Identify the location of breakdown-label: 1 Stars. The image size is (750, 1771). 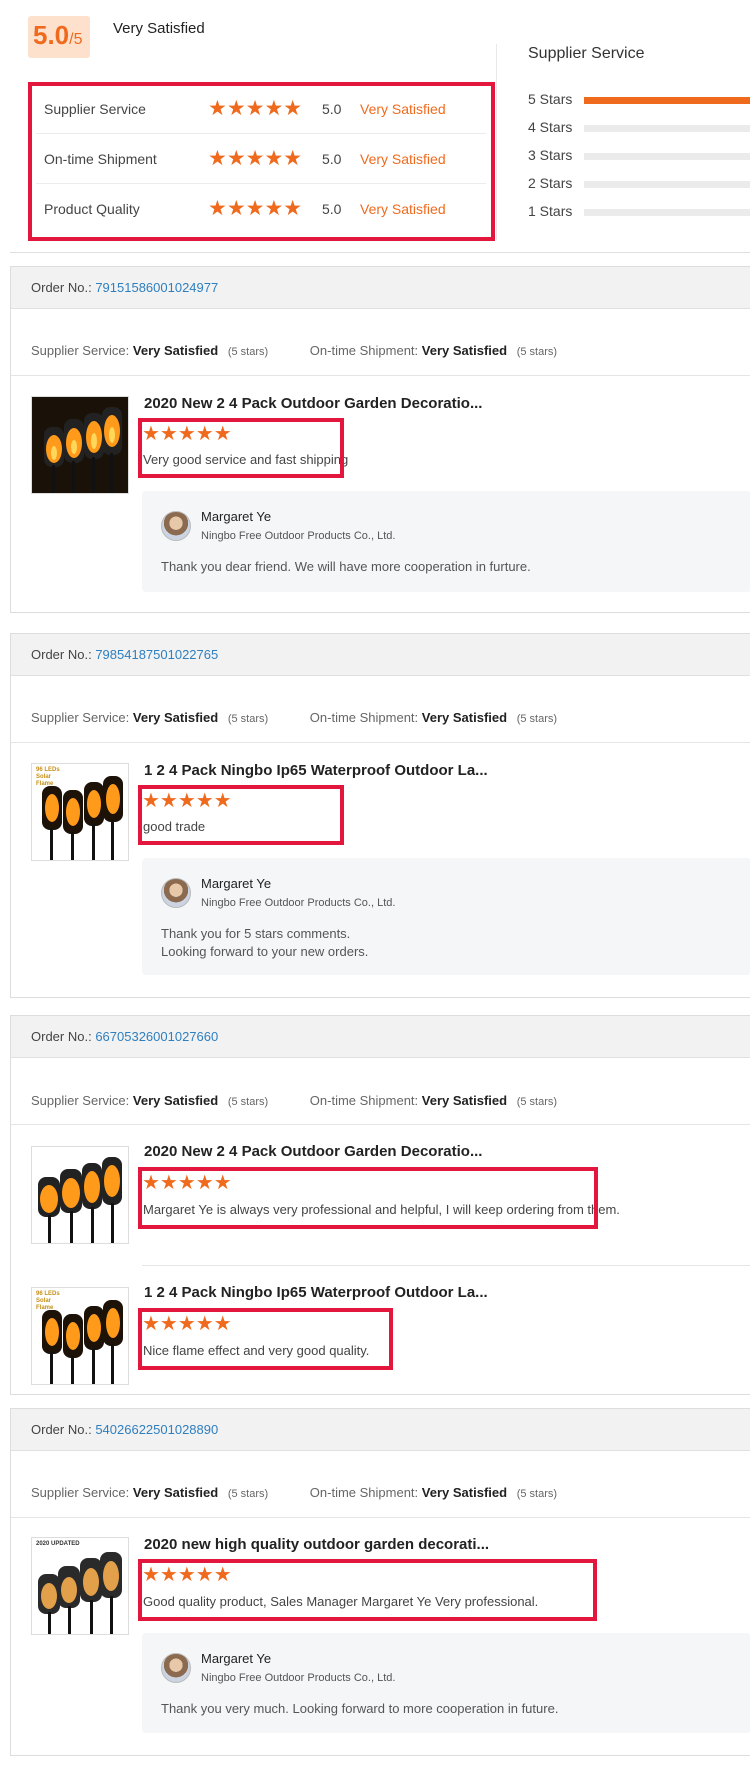
(550, 211).